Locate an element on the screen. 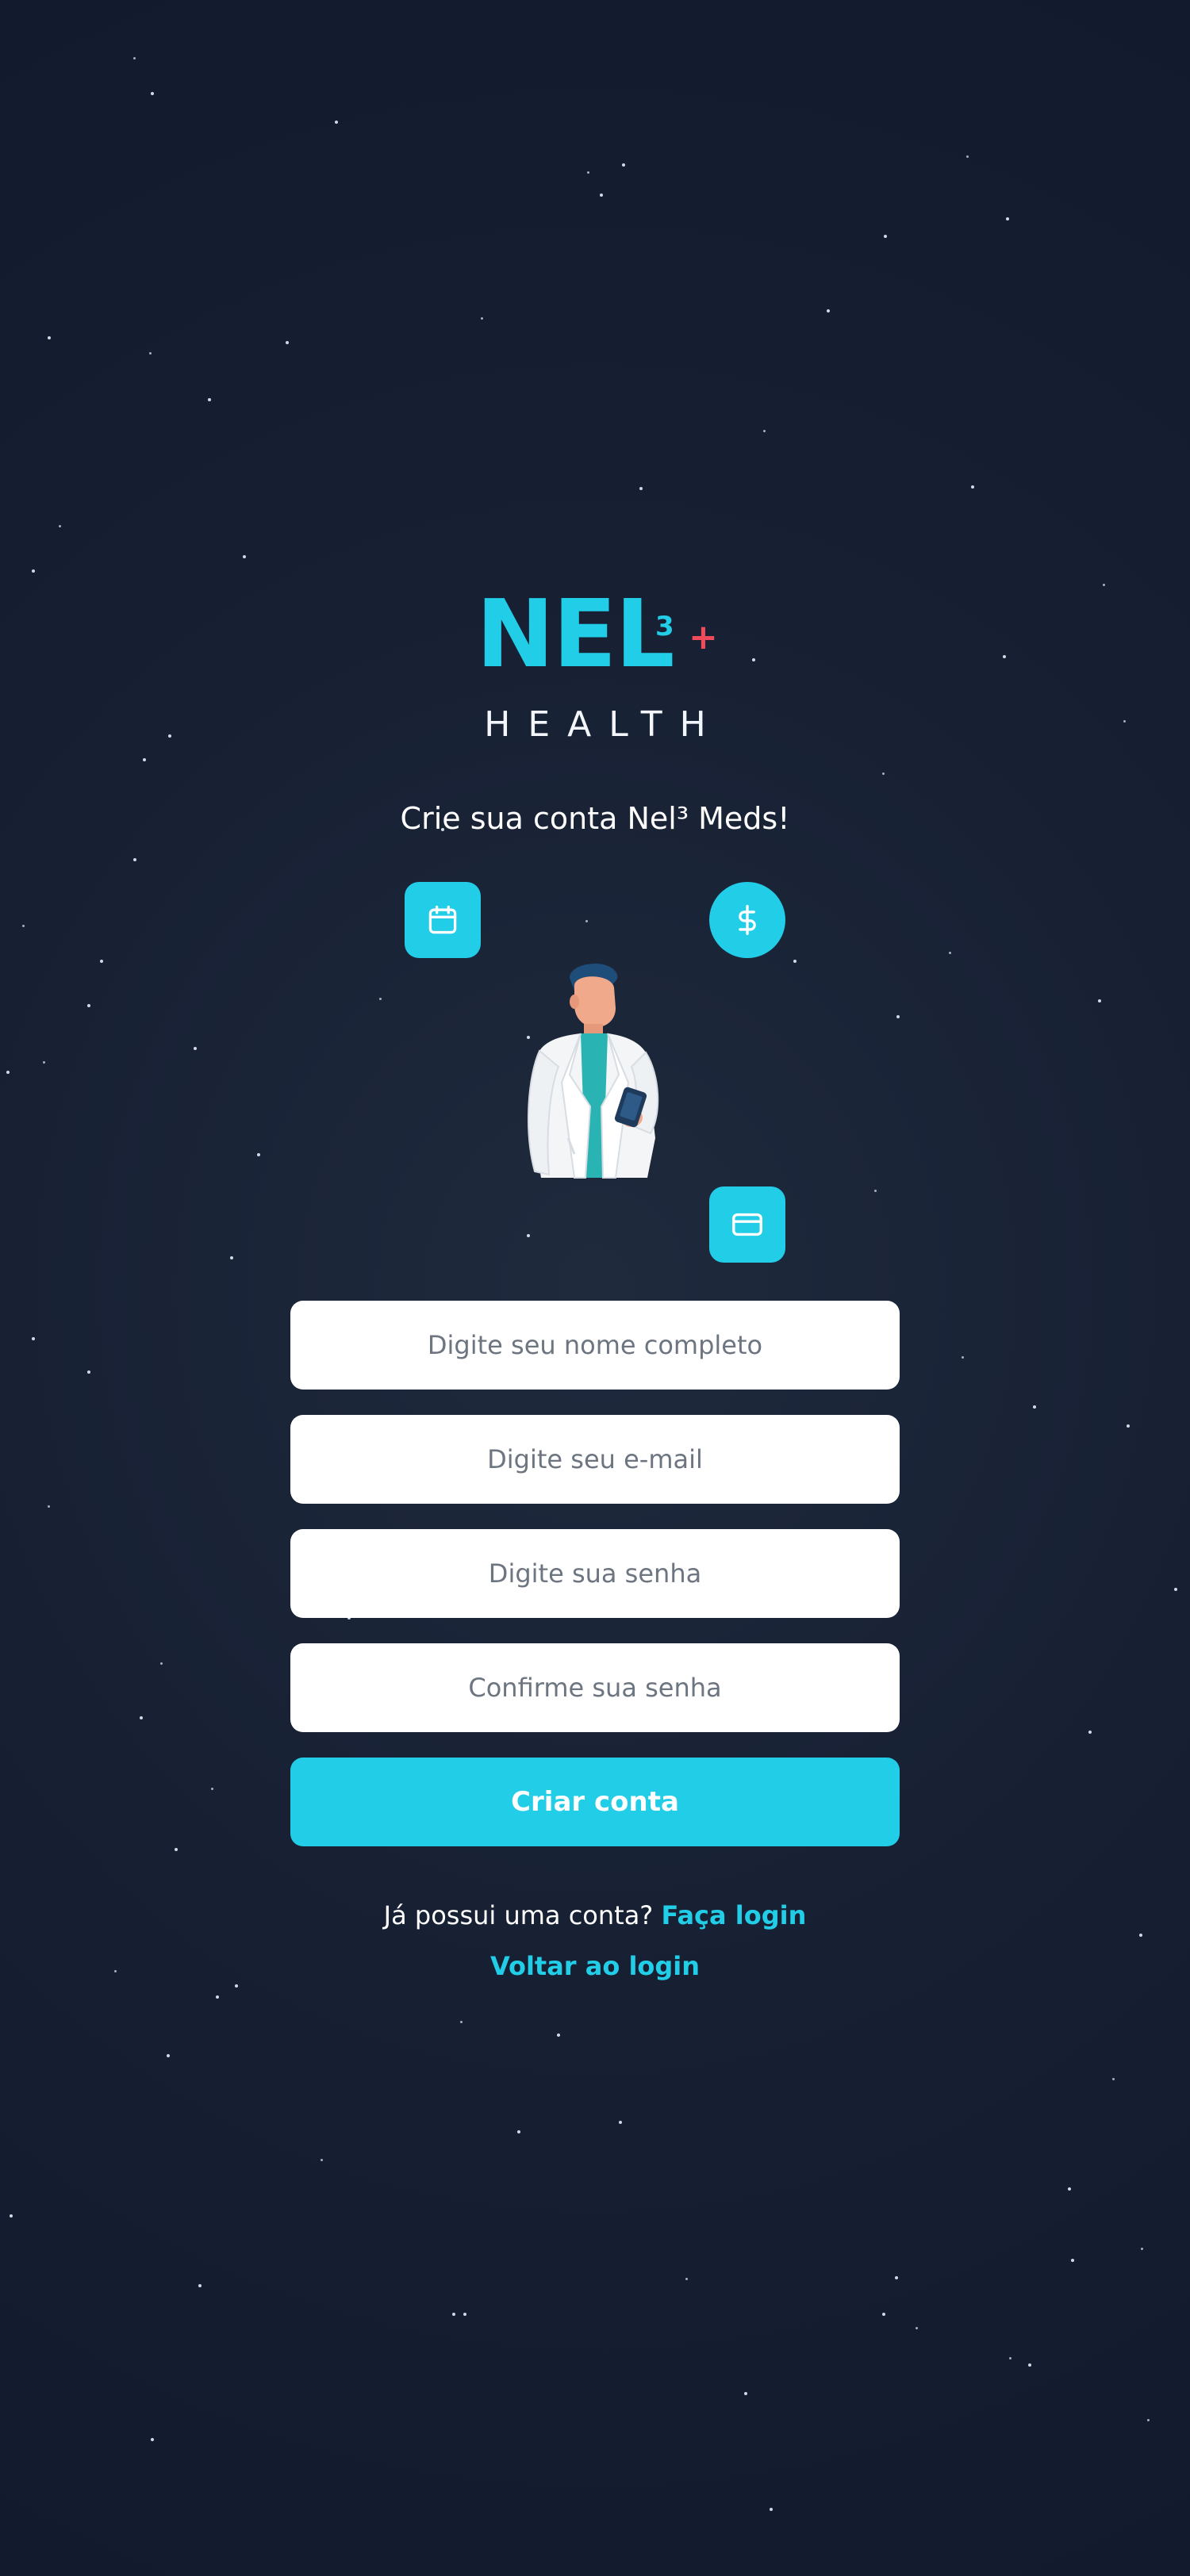 The image size is (1190, 2576). brand-logo: NEL 3 + HEALTH is located at coordinates (595, 667).